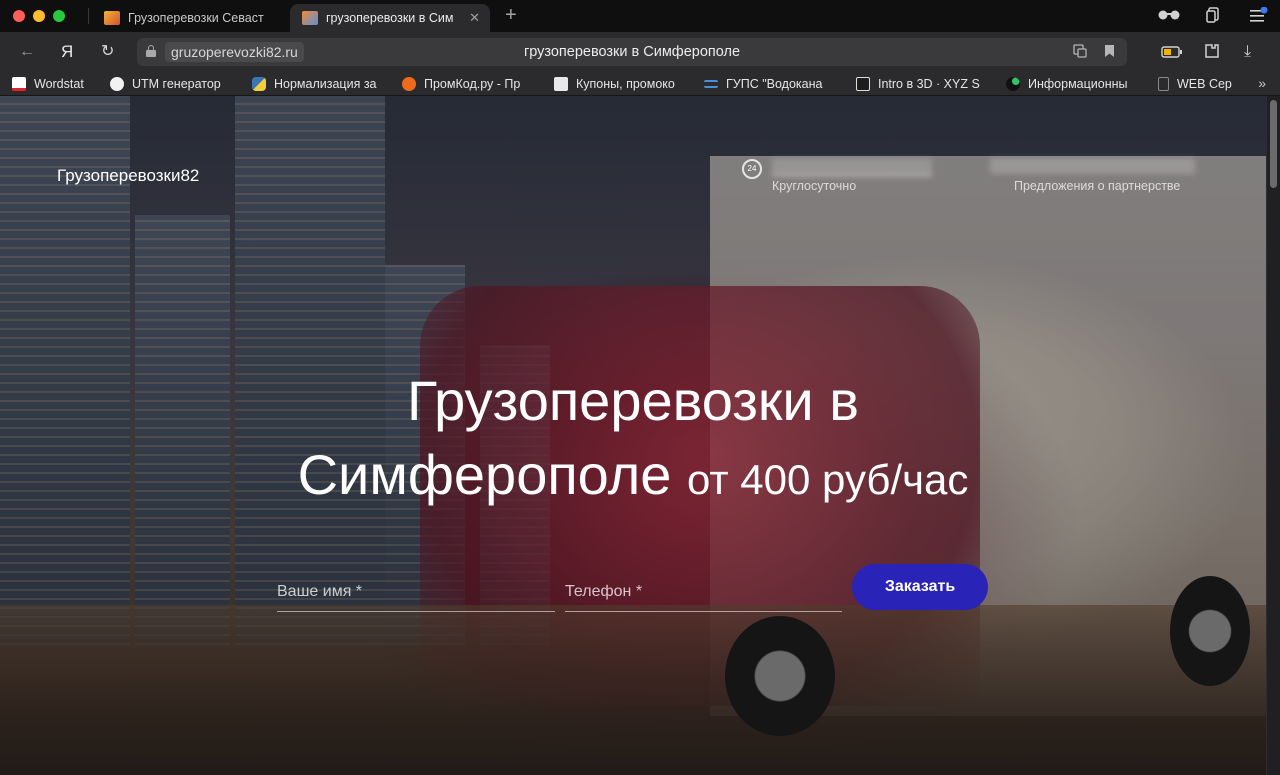  I want to click on wordstat-icon, so click(19, 84).